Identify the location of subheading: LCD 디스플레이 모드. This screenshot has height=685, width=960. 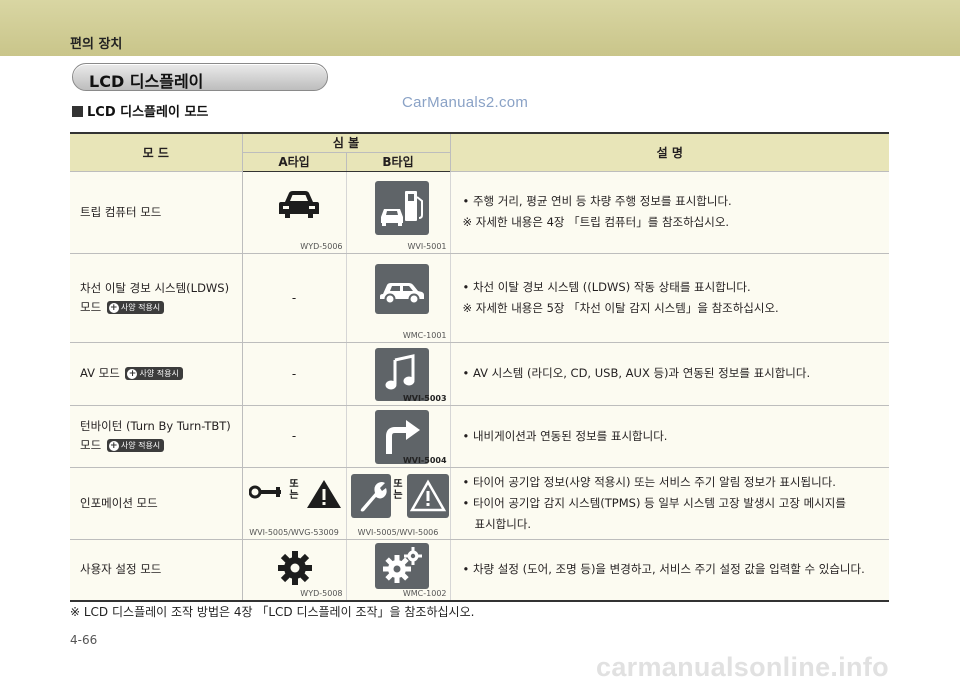
(140, 110).